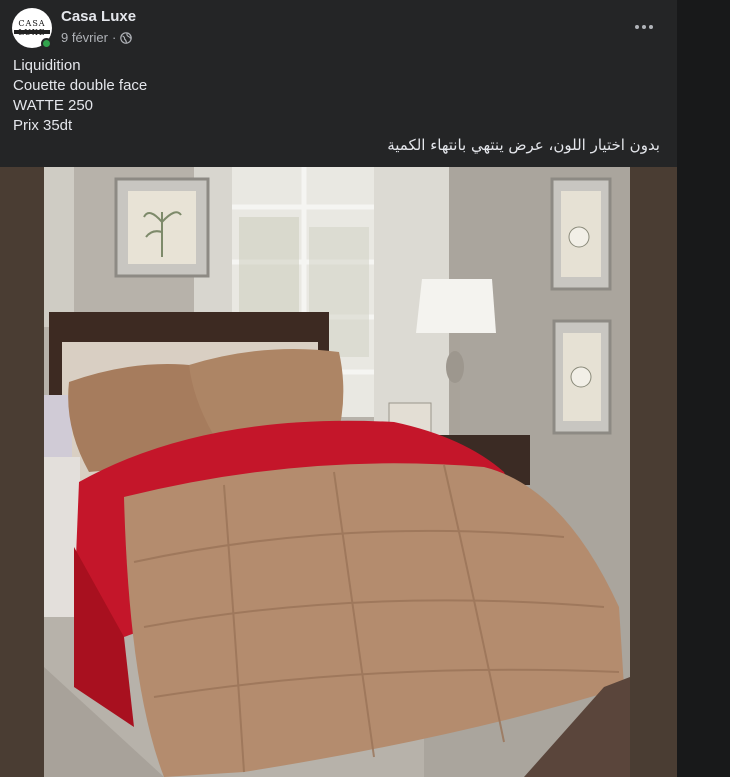  What do you see at coordinates (80, 85) in the screenshot?
I see `post-line-2: Couette double face` at bounding box center [80, 85].